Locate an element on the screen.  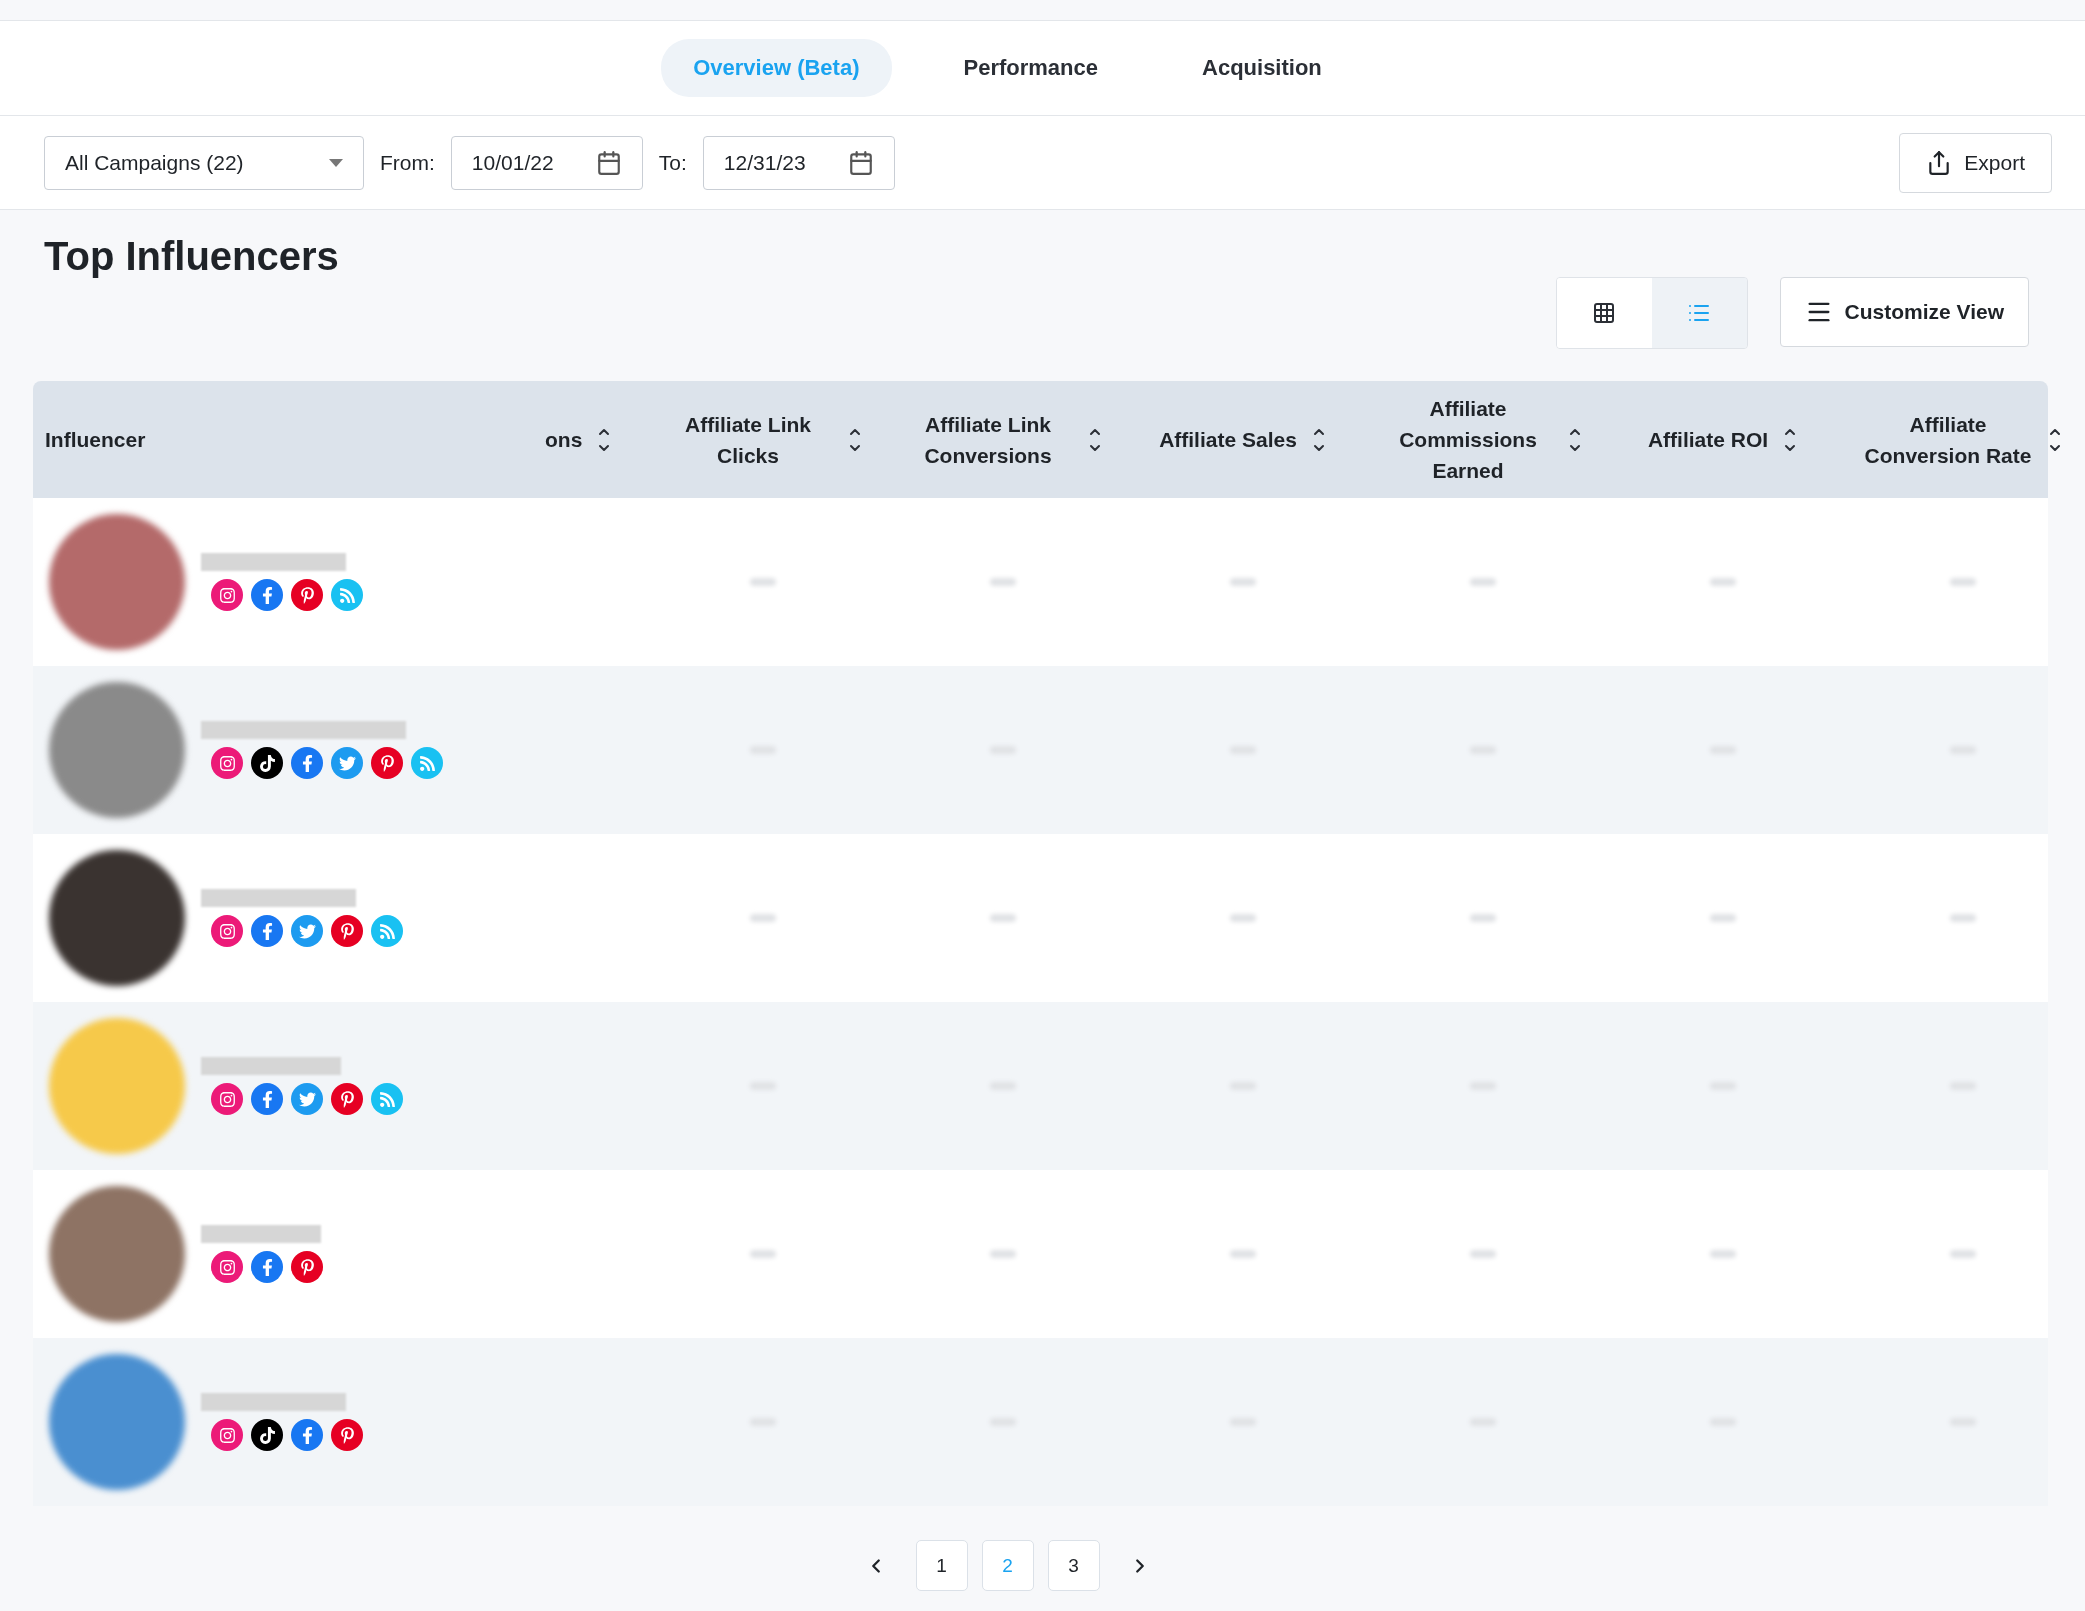
column-header: Affiliate Sales is located at coordinates (1228, 440).